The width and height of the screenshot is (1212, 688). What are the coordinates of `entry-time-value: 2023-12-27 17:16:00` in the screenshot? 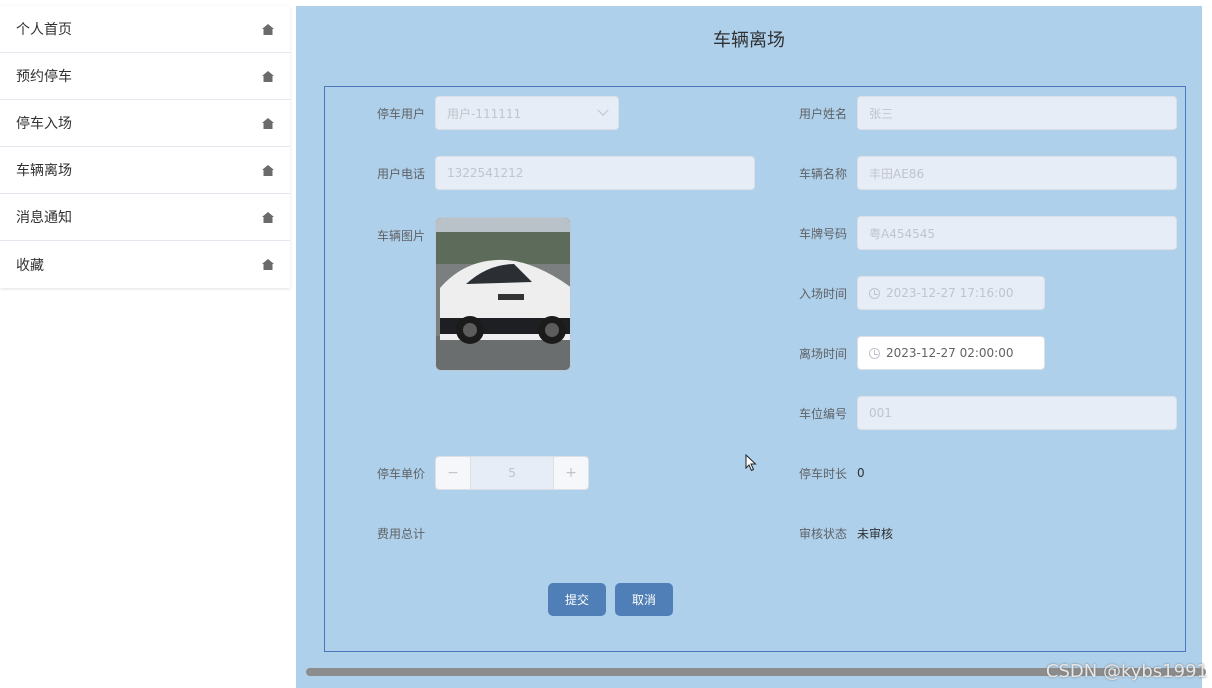 It's located at (950, 293).